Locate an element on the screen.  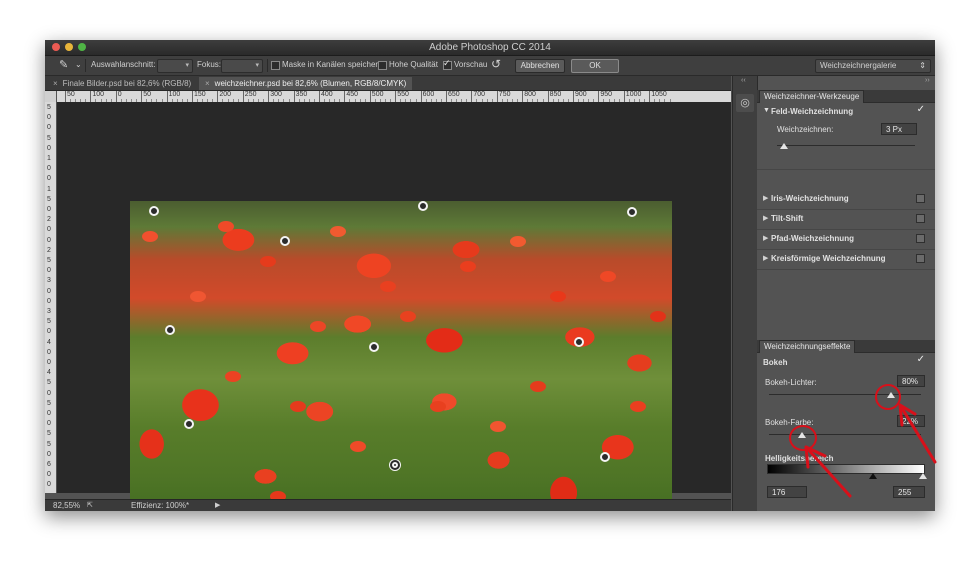
ruler-label: 1 is located at coordinates (49, 158).